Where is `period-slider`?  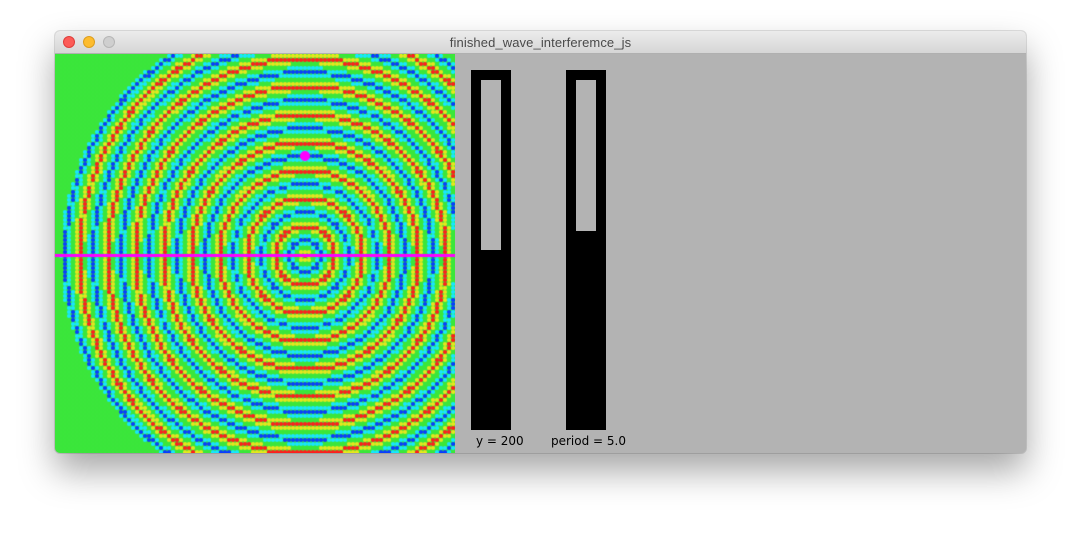 period-slider is located at coordinates (586, 250).